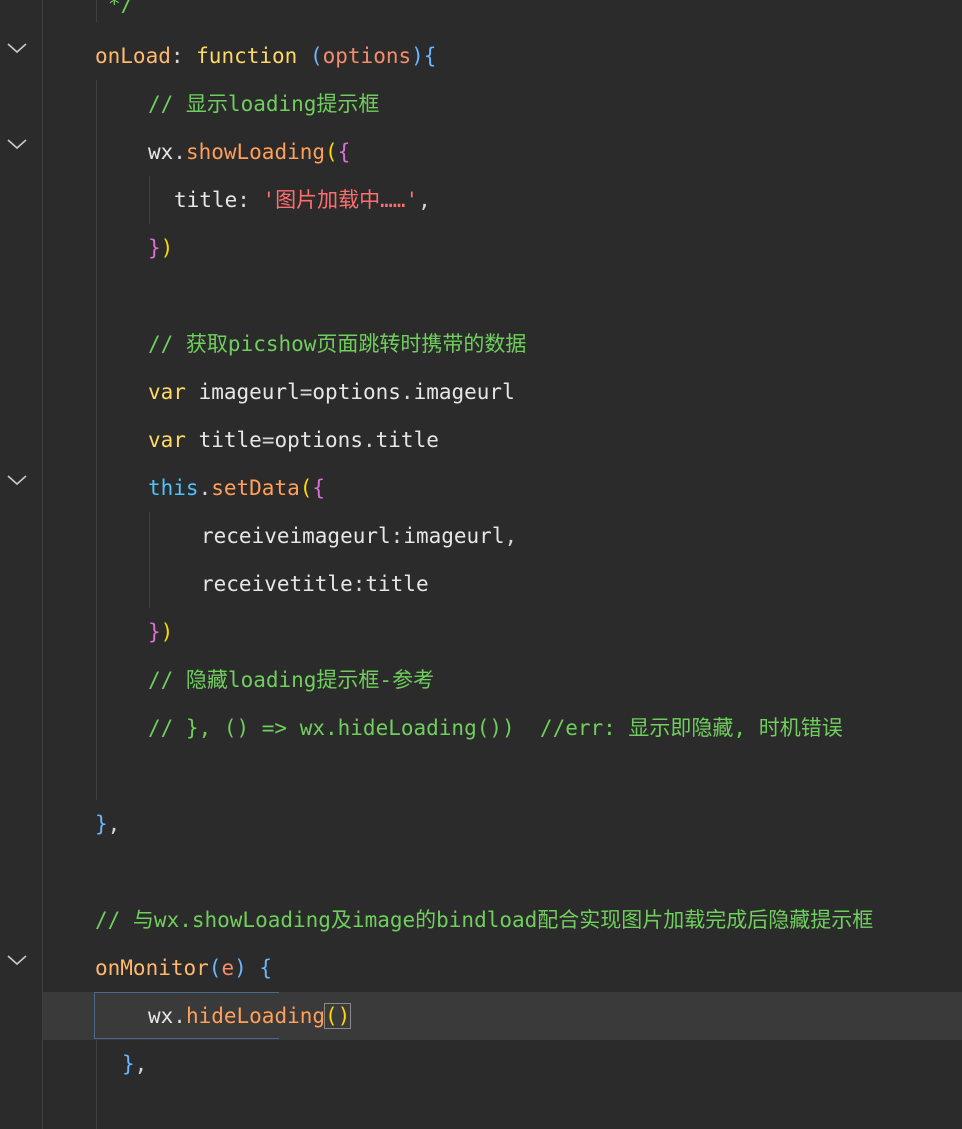  I want to click on code-line: title: '图片加载中……',, so click(302, 200).